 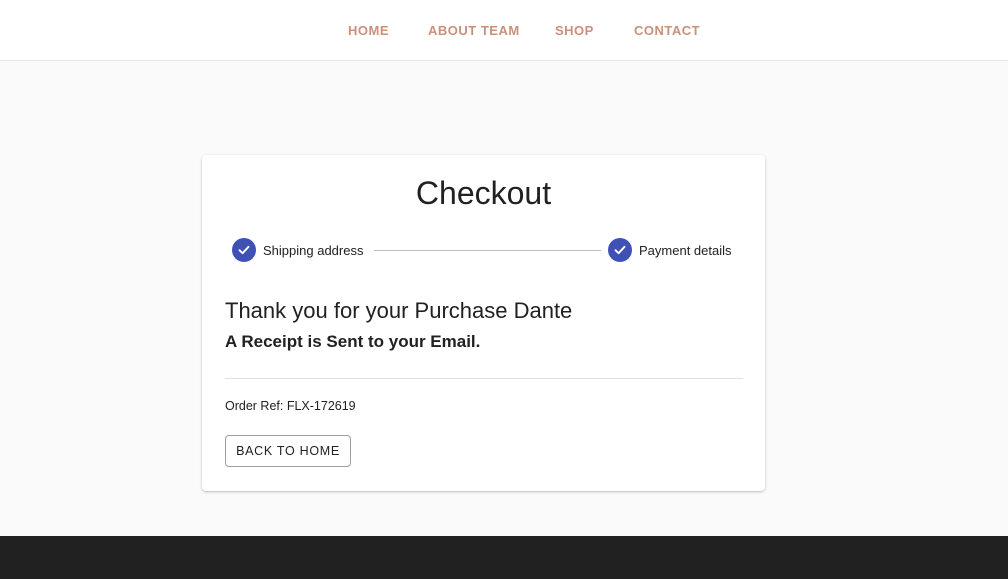 What do you see at coordinates (483, 193) in the screenshot?
I see `checkout-title: Checkout` at bounding box center [483, 193].